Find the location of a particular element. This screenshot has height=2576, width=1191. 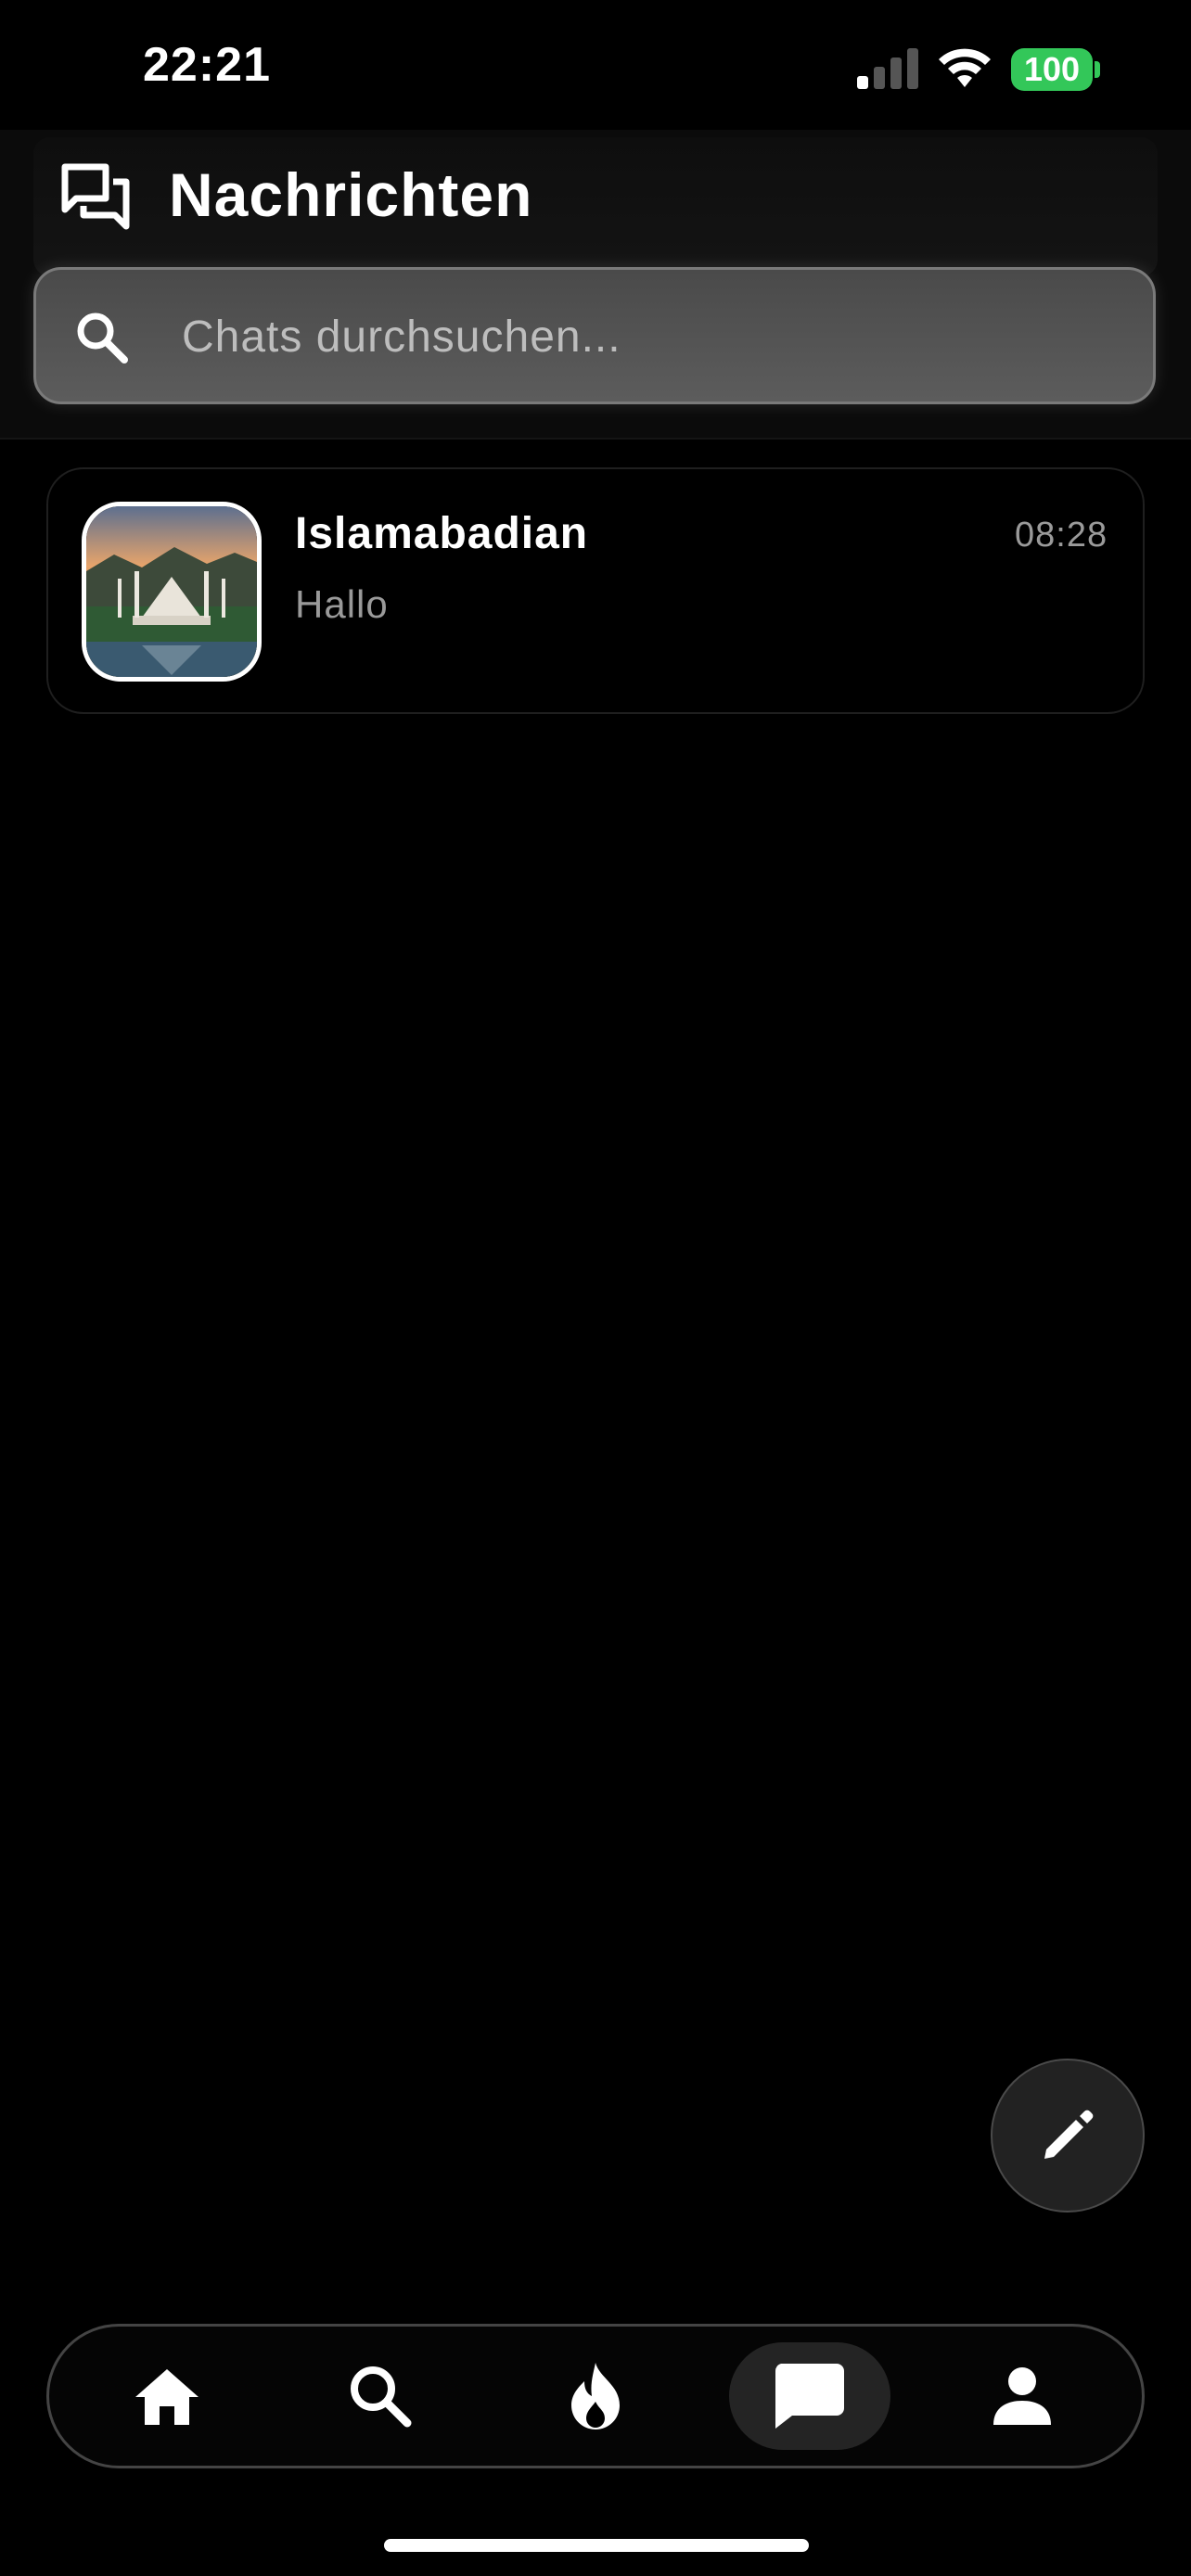

pencil-icon is located at coordinates (1069, 2134).